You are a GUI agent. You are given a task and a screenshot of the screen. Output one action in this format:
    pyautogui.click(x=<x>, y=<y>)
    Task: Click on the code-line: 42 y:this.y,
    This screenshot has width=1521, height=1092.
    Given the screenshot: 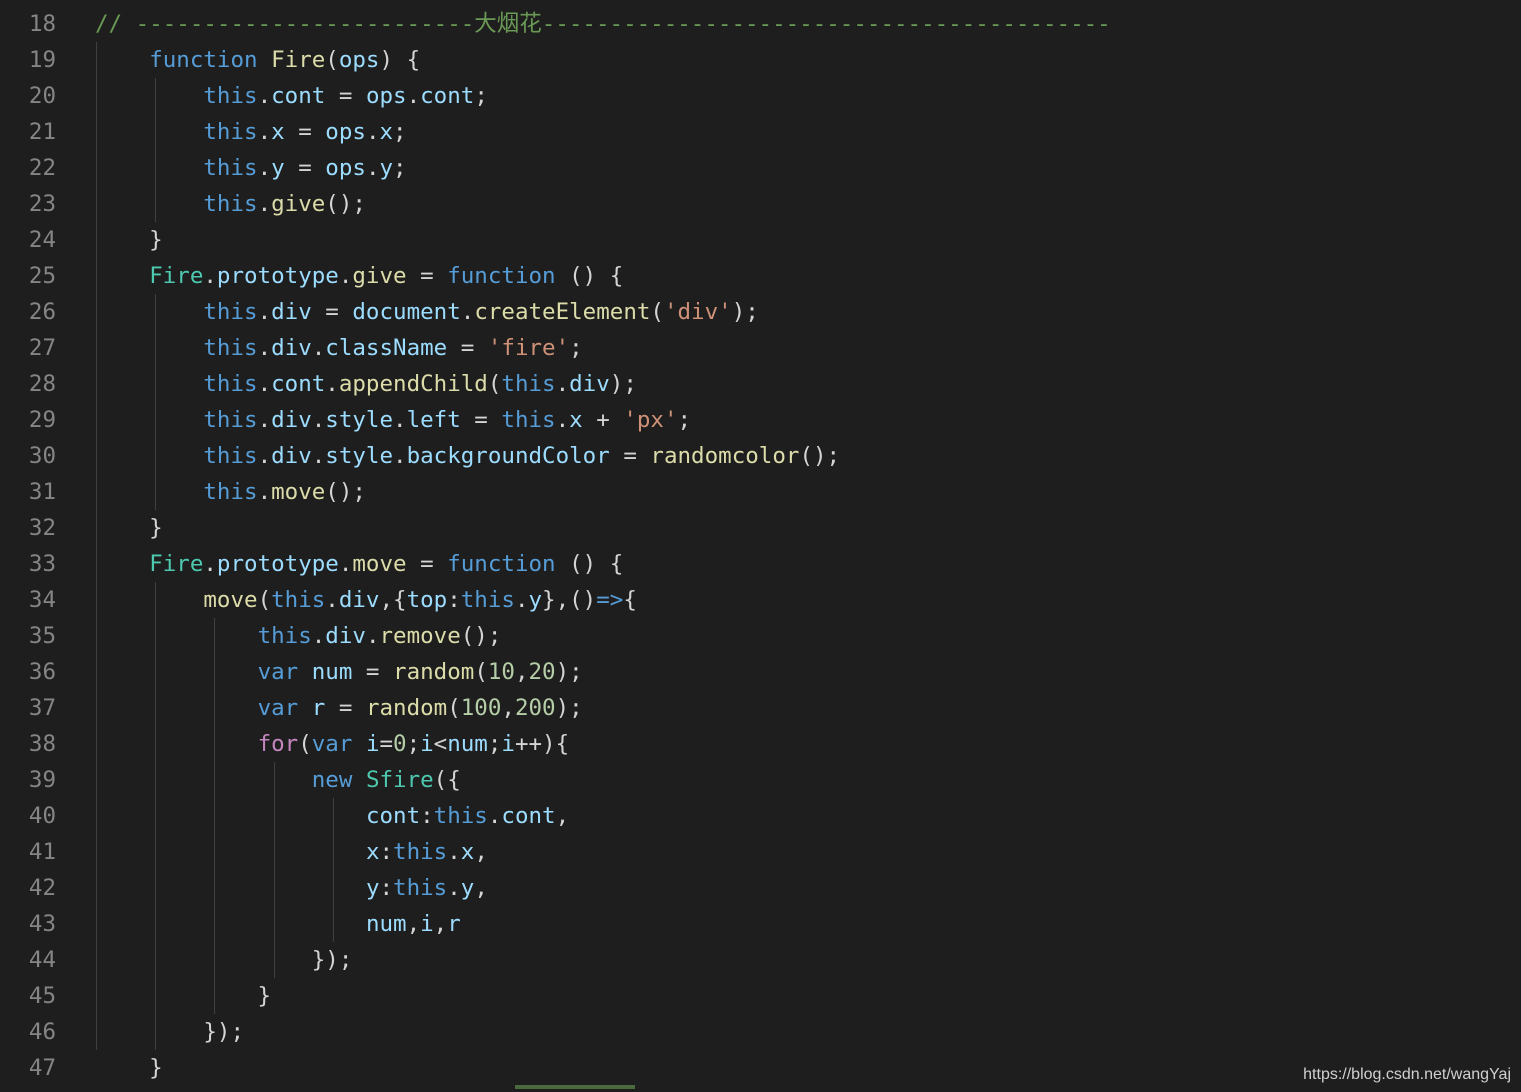 What is the action you would take?
    pyautogui.click(x=760, y=888)
    